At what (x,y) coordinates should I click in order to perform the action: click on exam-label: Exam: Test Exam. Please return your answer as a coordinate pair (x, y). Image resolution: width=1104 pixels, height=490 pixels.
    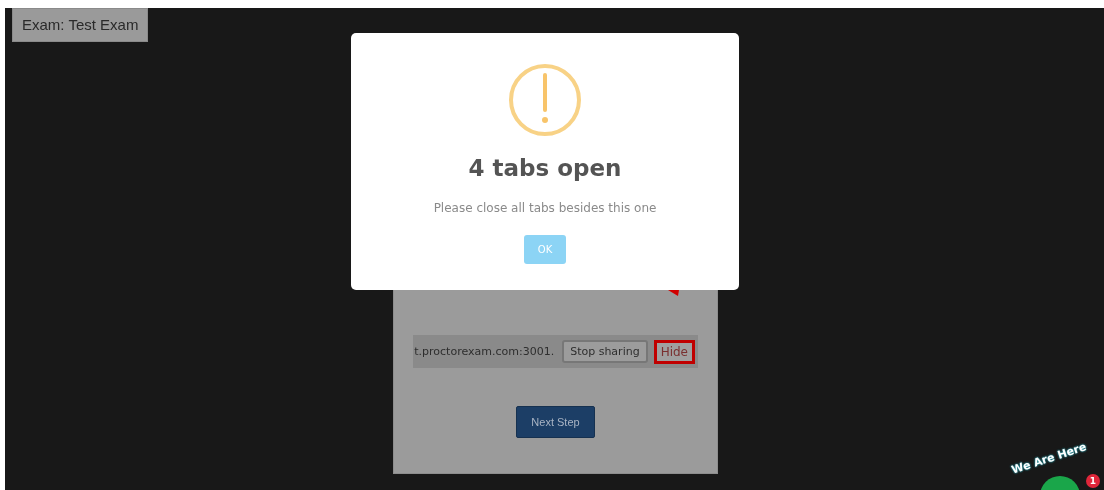
    Looking at the image, I should click on (80, 25).